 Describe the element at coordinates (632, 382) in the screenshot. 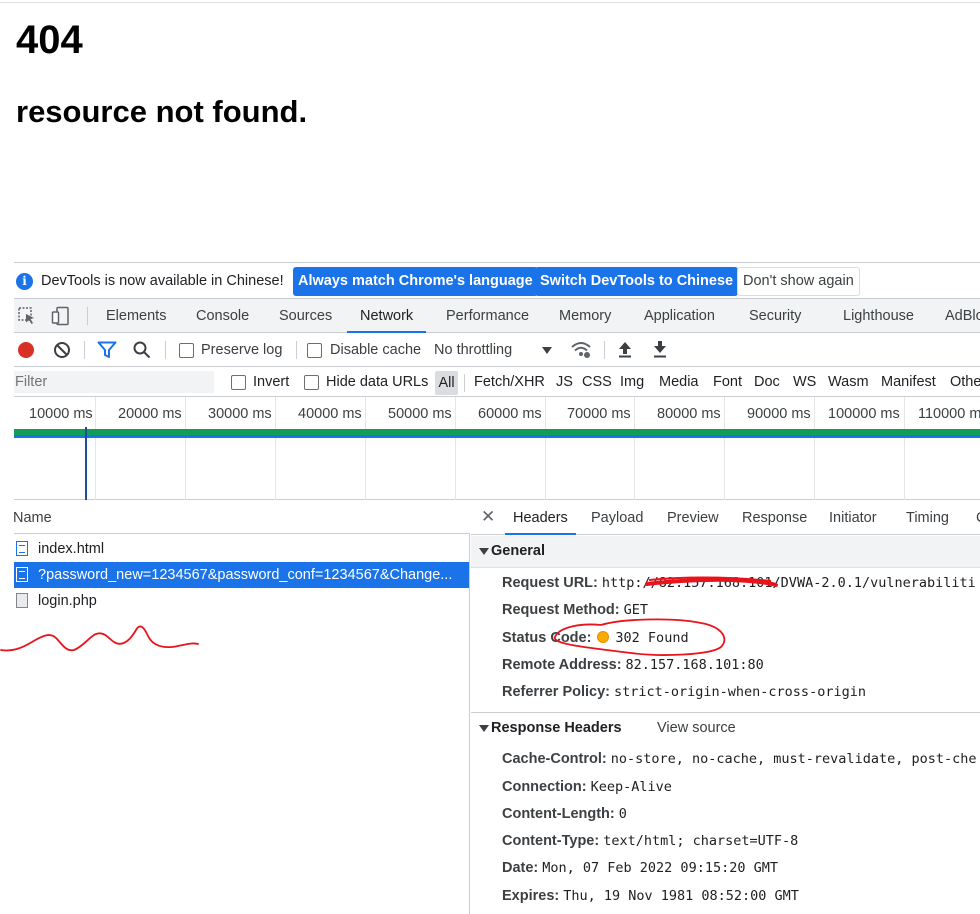

I see `filter-type-img: Img` at that location.